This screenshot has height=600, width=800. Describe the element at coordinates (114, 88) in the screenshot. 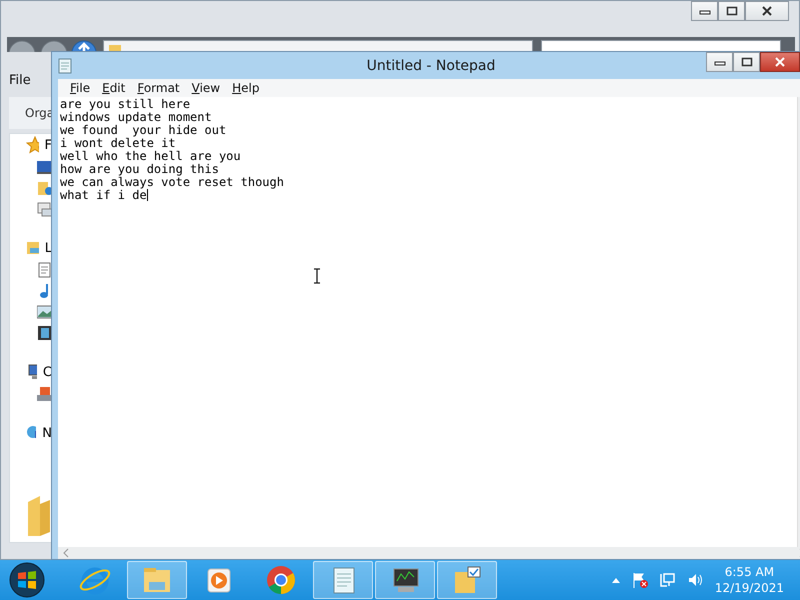

I see `menu-item: Edit` at that location.